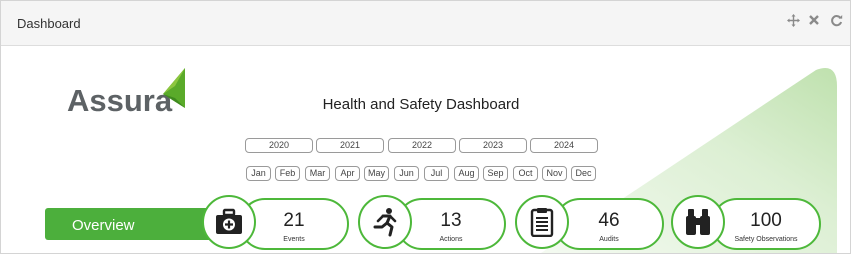 Image resolution: width=851 pixels, height=254 pixels. What do you see at coordinates (493, 145) in the screenshot?
I see `year-button-2023: 2023` at bounding box center [493, 145].